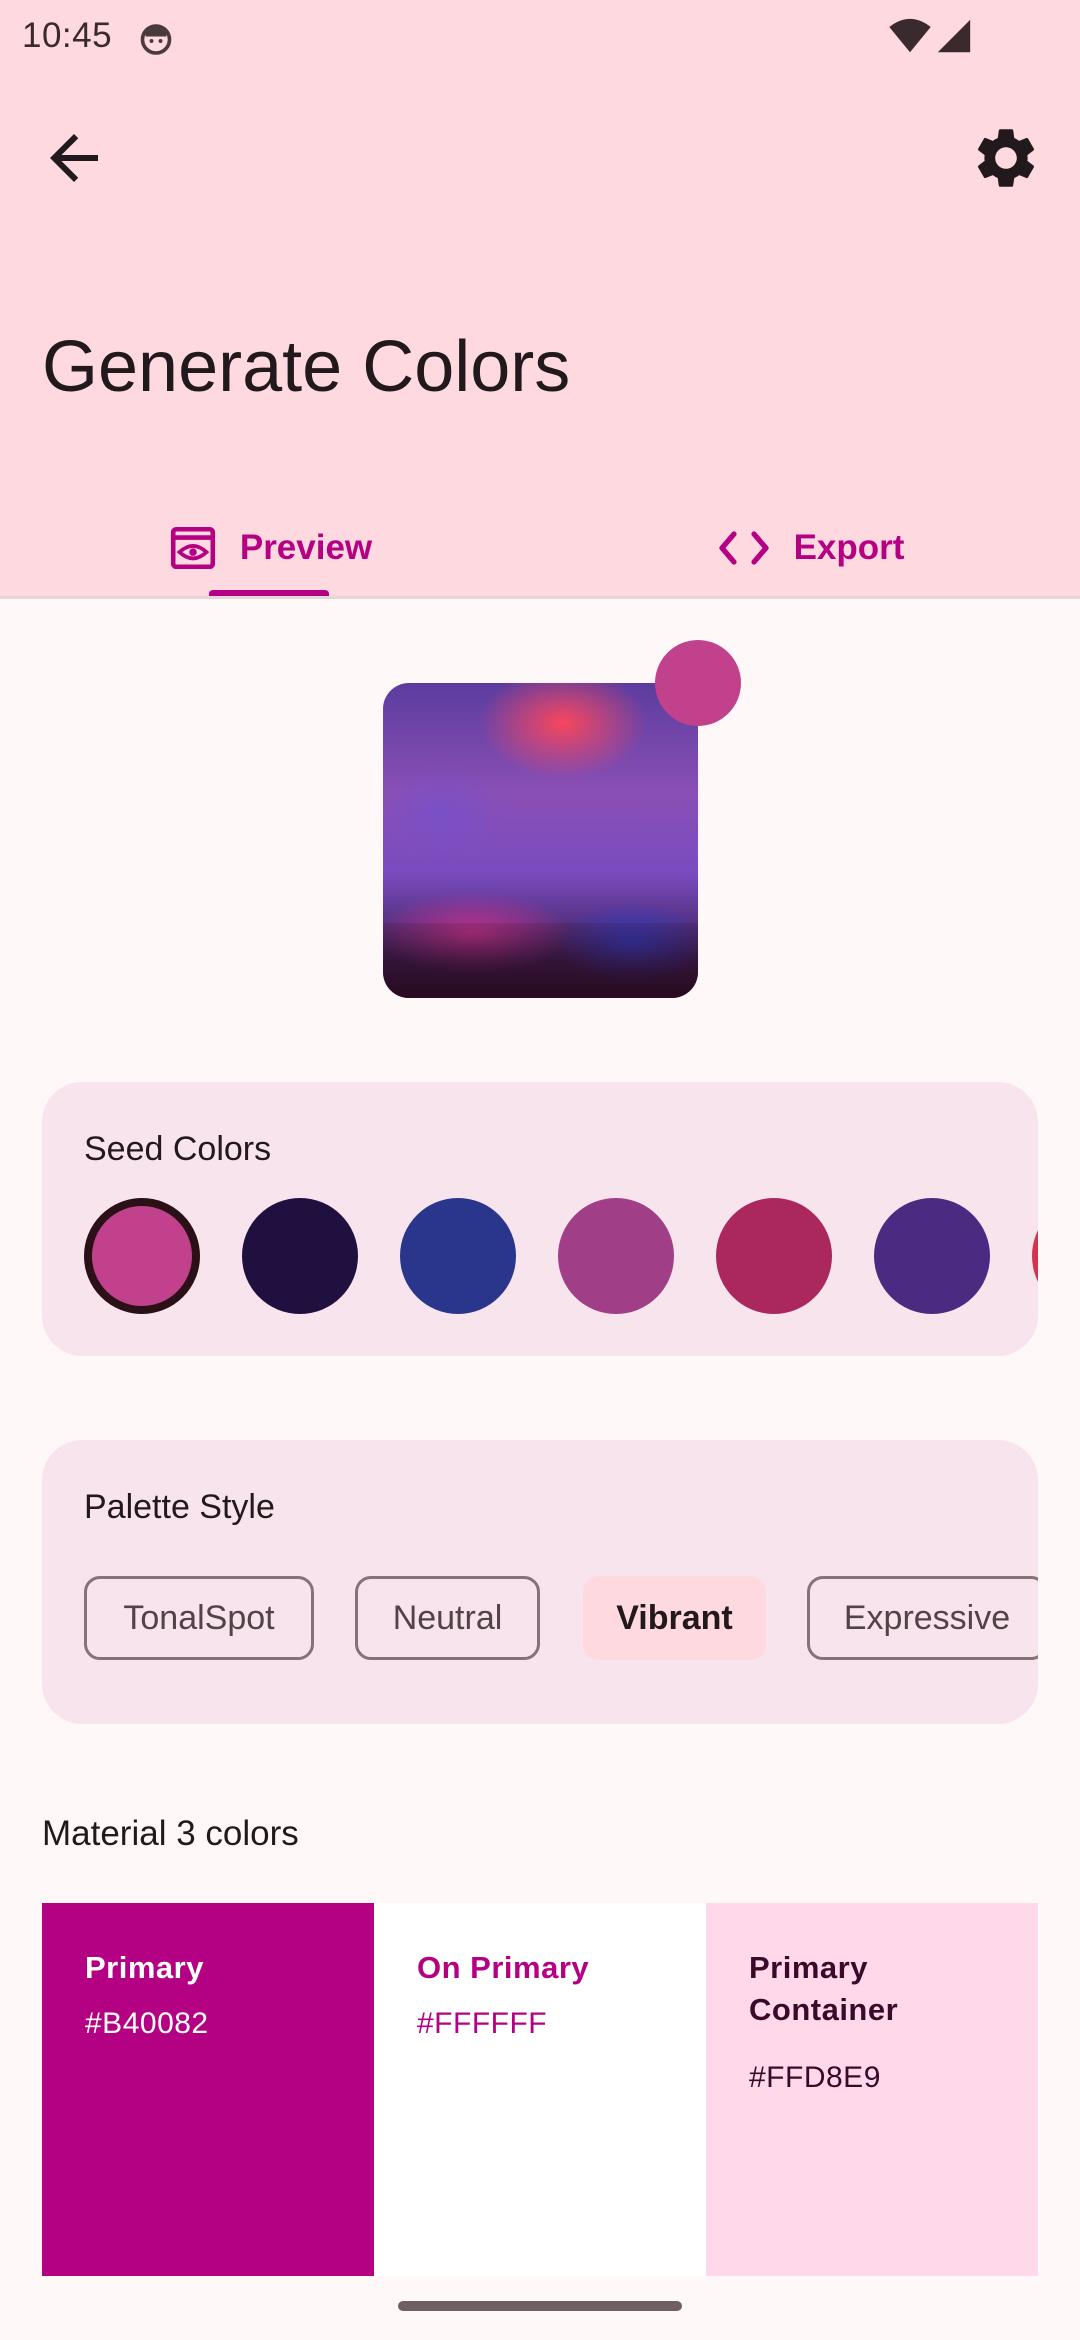  Describe the element at coordinates (482, 2023) in the screenshot. I see `color-tile-hex: #FFFFFF` at that location.